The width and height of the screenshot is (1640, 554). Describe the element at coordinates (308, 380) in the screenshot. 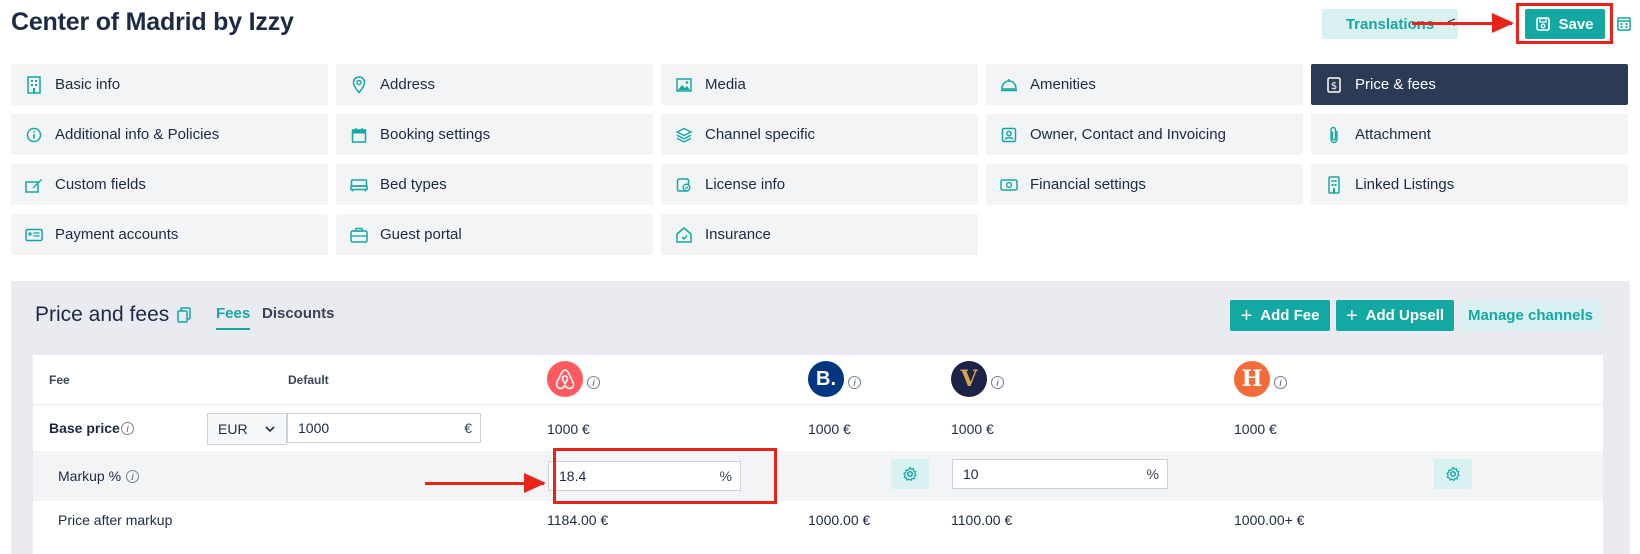

I see `header-default: Default` at that location.